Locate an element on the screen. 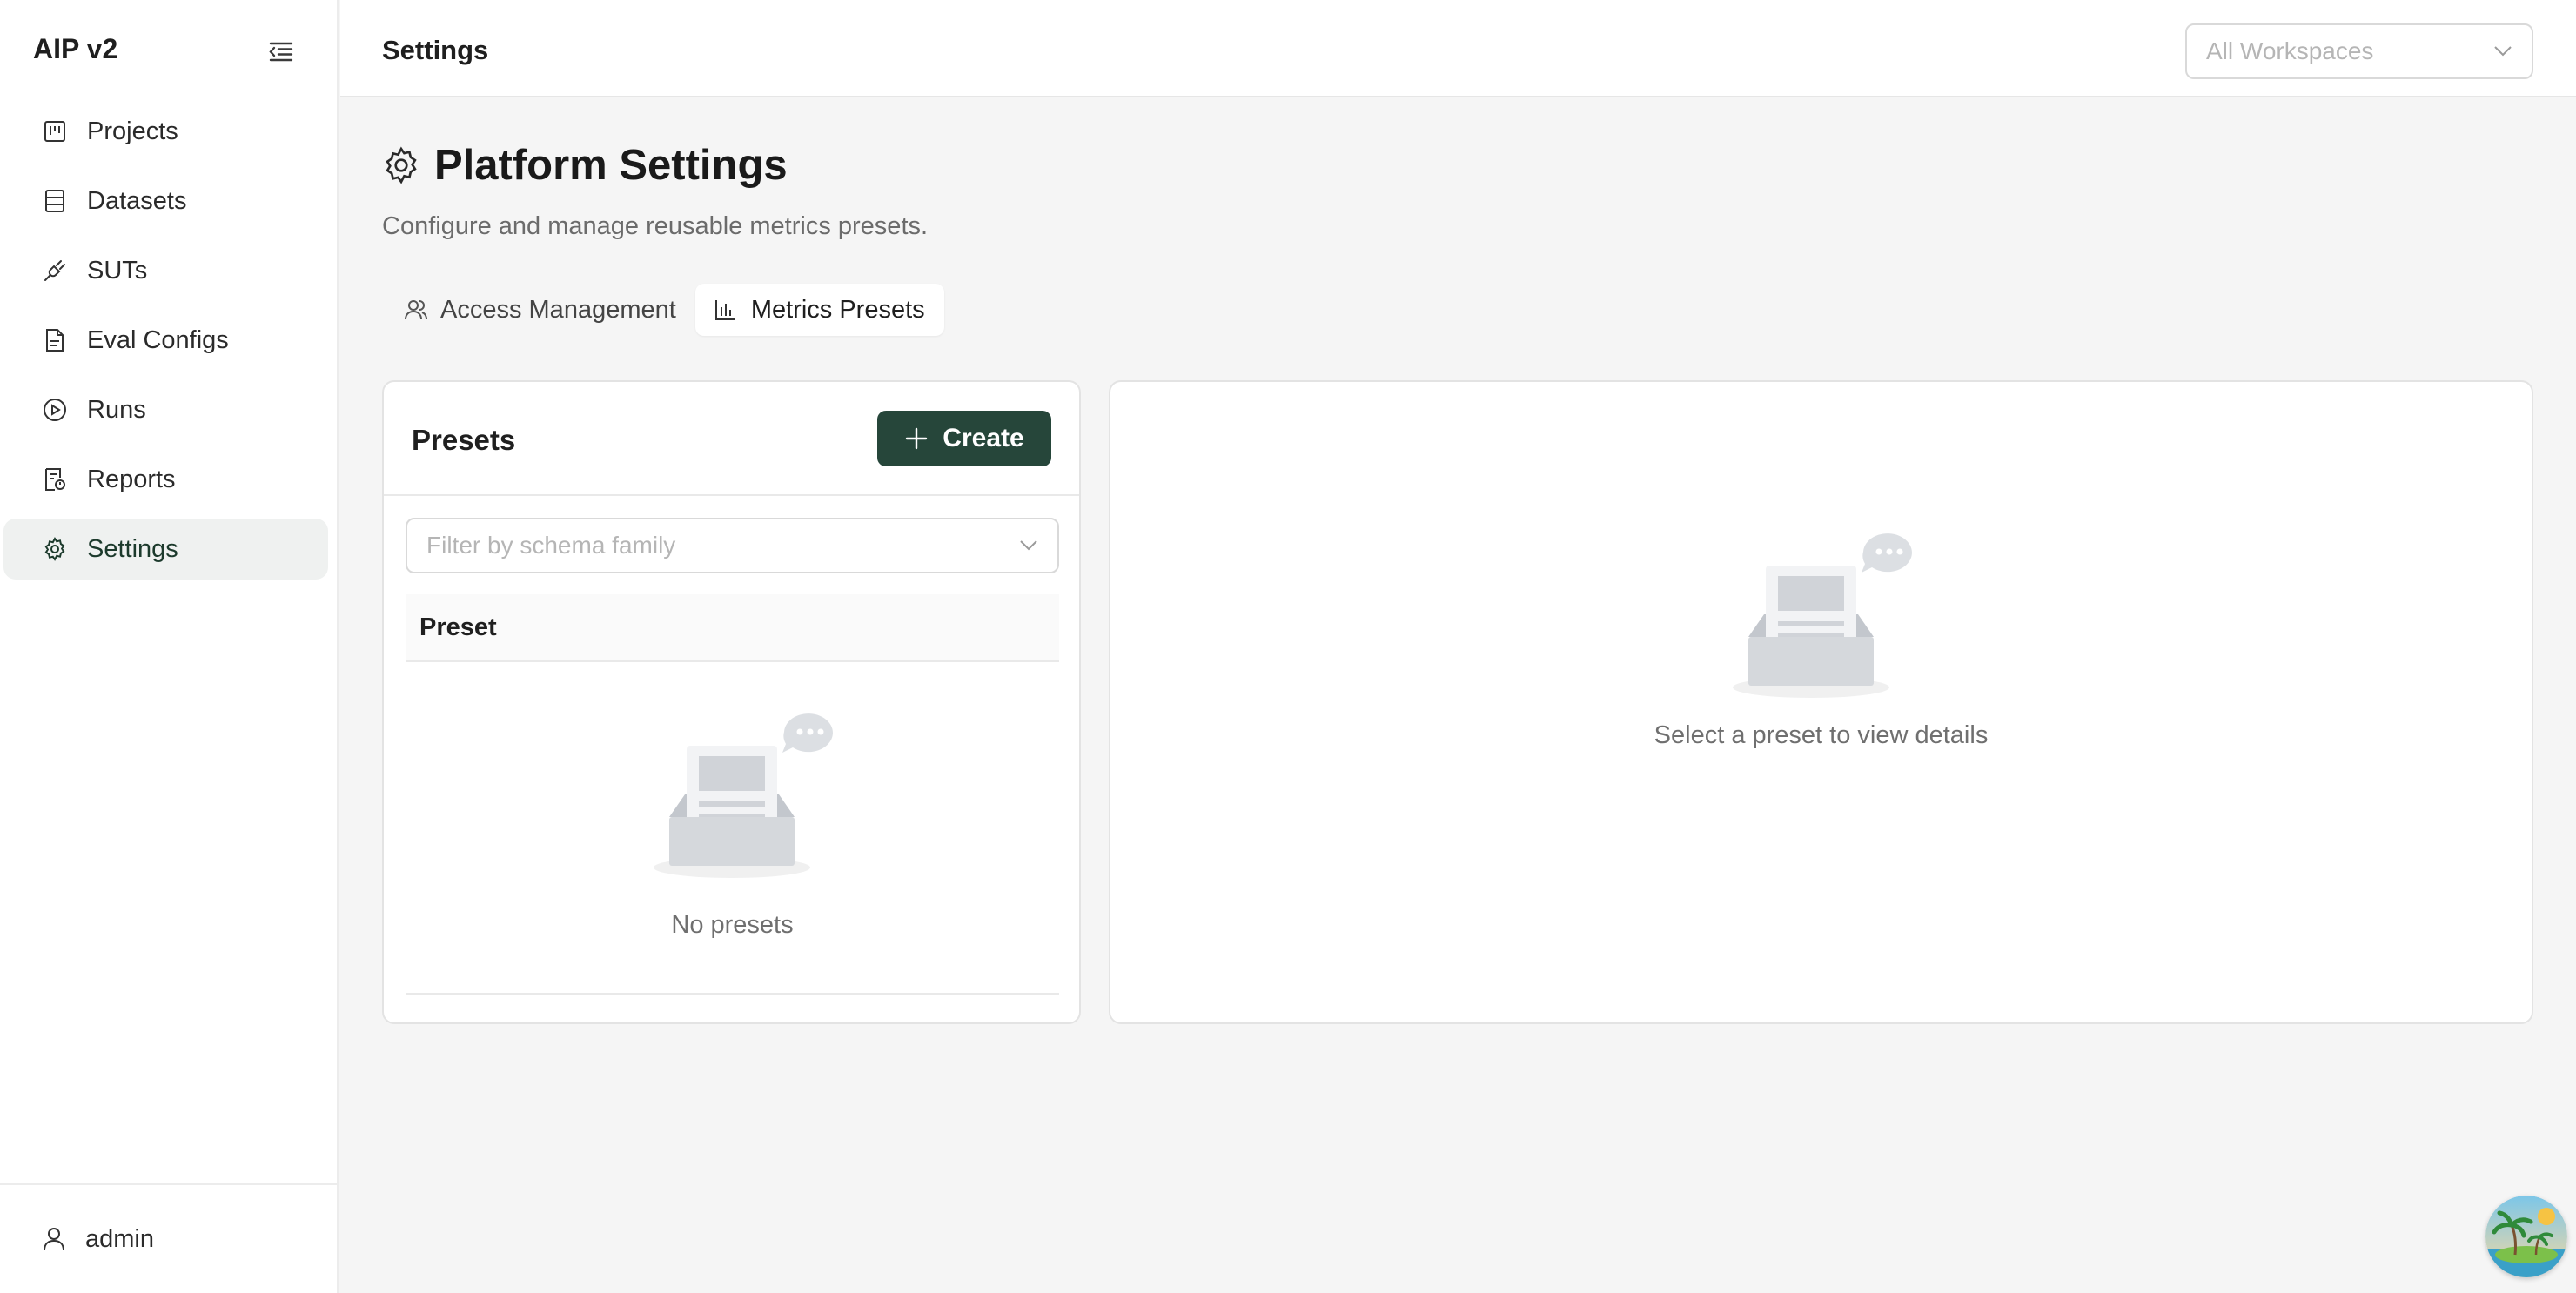 This screenshot has height=1293, width=2576. sidebar-item-suts: SUTs is located at coordinates (165, 270).